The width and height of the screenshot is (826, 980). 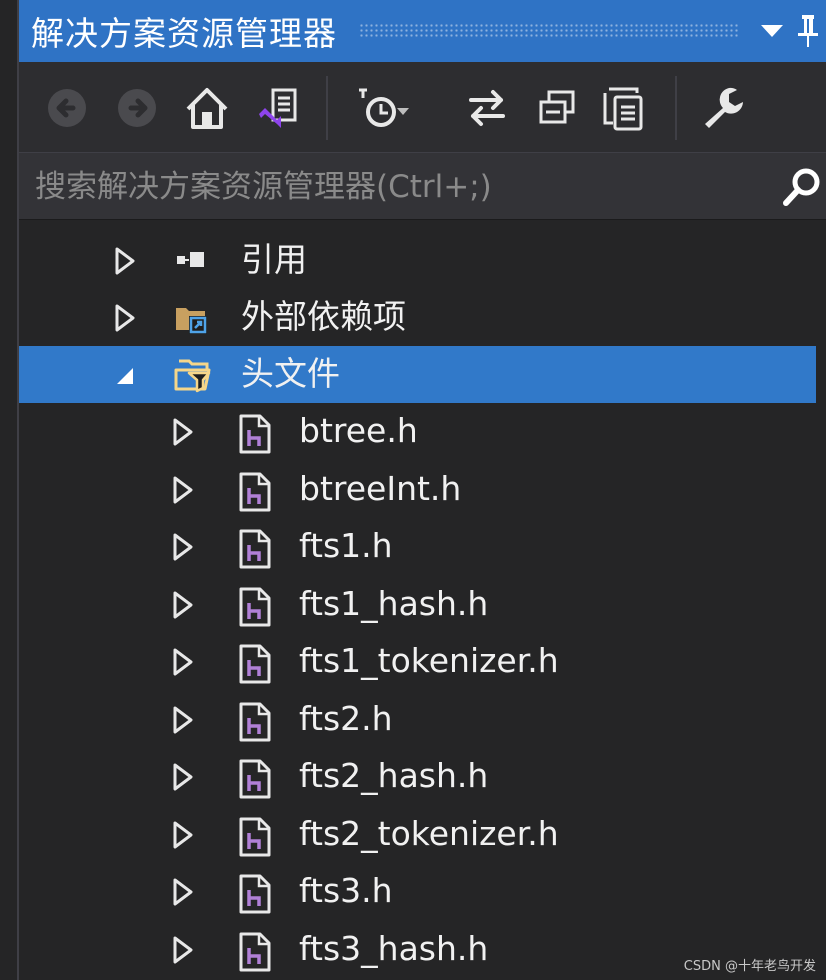 What do you see at coordinates (358, 430) in the screenshot?
I see `tree-node-label: btree.h` at bounding box center [358, 430].